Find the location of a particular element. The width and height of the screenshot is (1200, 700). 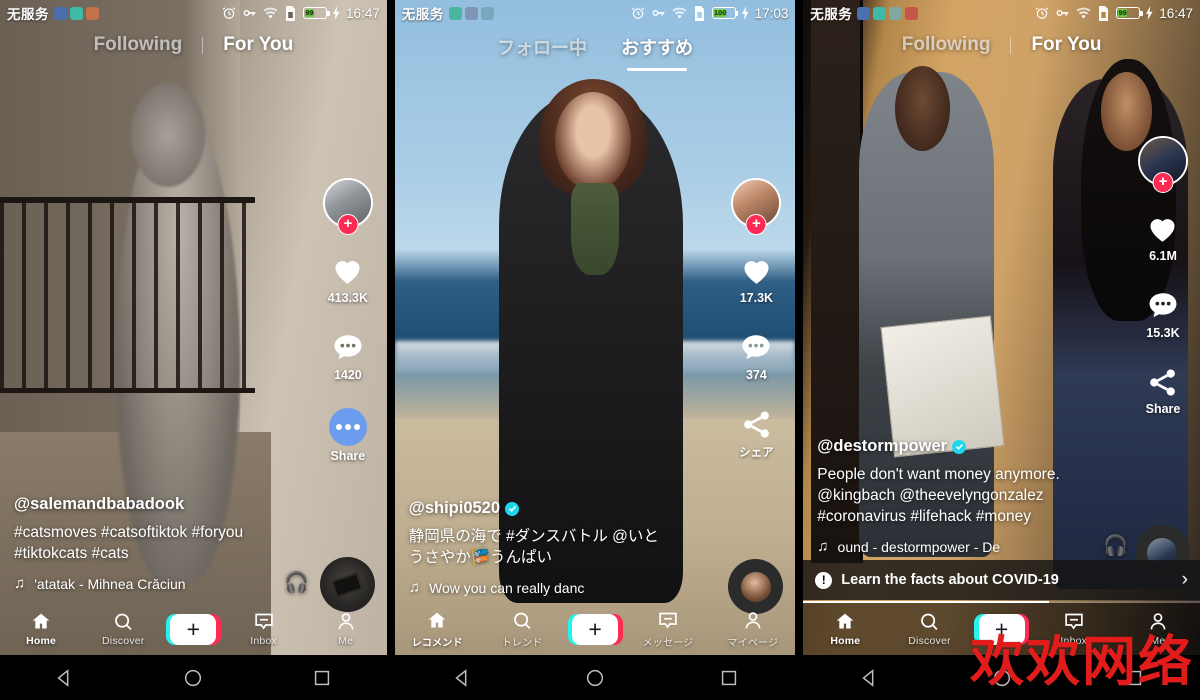

music-row: ♫ Wow you can really danc is located at coordinates (536, 587).